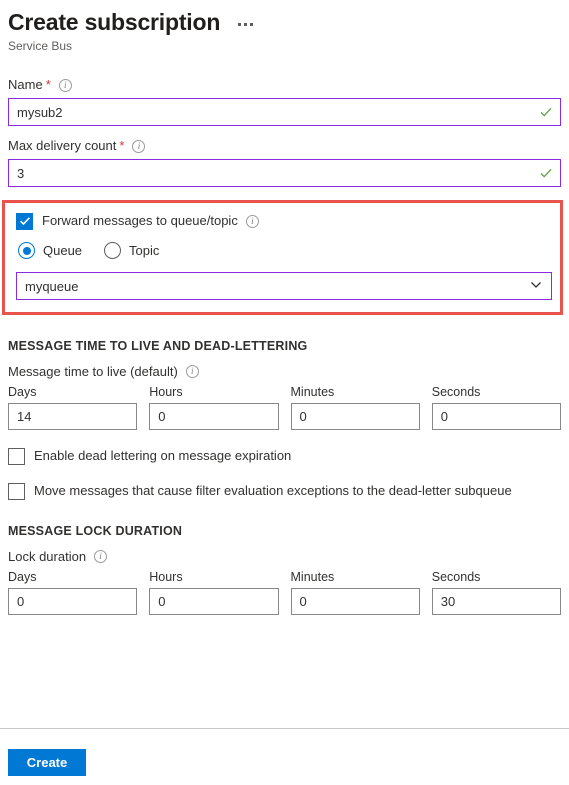 This screenshot has height=785, width=569. I want to click on lock-seconds-col: Seconds, so click(496, 592).